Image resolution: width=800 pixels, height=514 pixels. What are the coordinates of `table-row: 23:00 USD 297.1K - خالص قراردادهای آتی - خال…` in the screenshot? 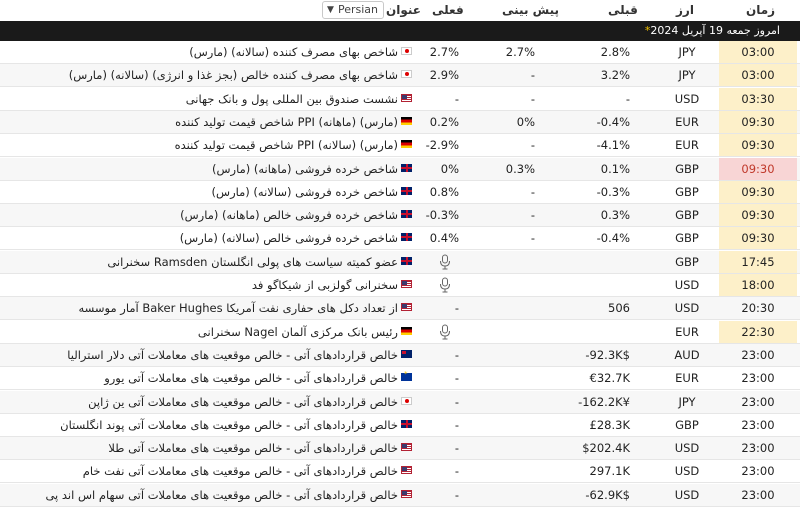 It's located at (400, 472).